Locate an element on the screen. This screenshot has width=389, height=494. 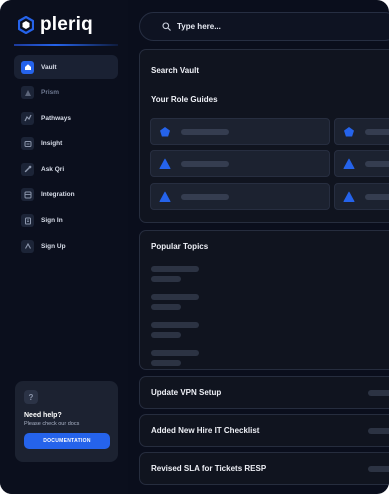
brand-name: pleriq is located at coordinates (66, 24).